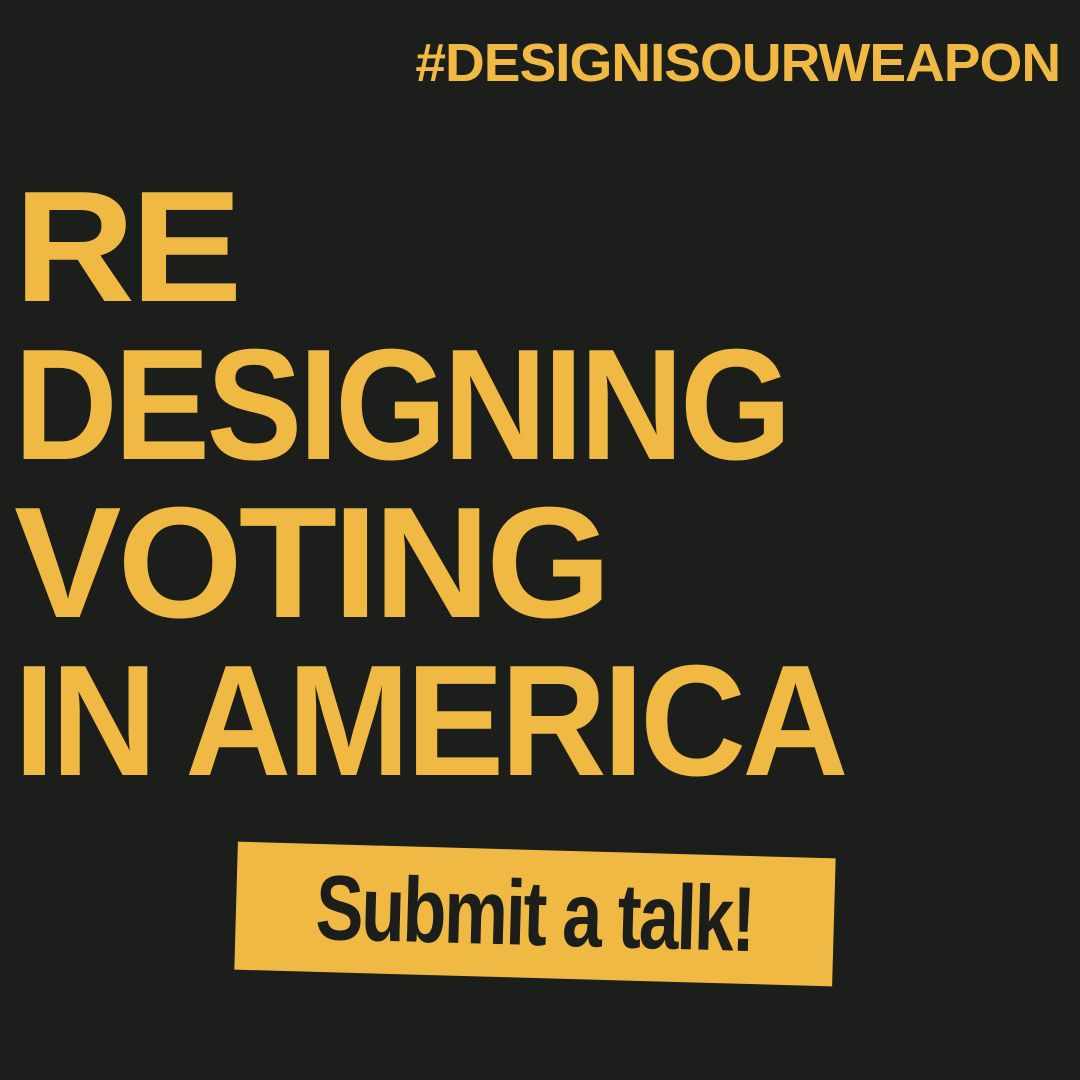  What do you see at coordinates (403, 405) in the screenshot?
I see `headline-line-2: DESIGNING` at bounding box center [403, 405].